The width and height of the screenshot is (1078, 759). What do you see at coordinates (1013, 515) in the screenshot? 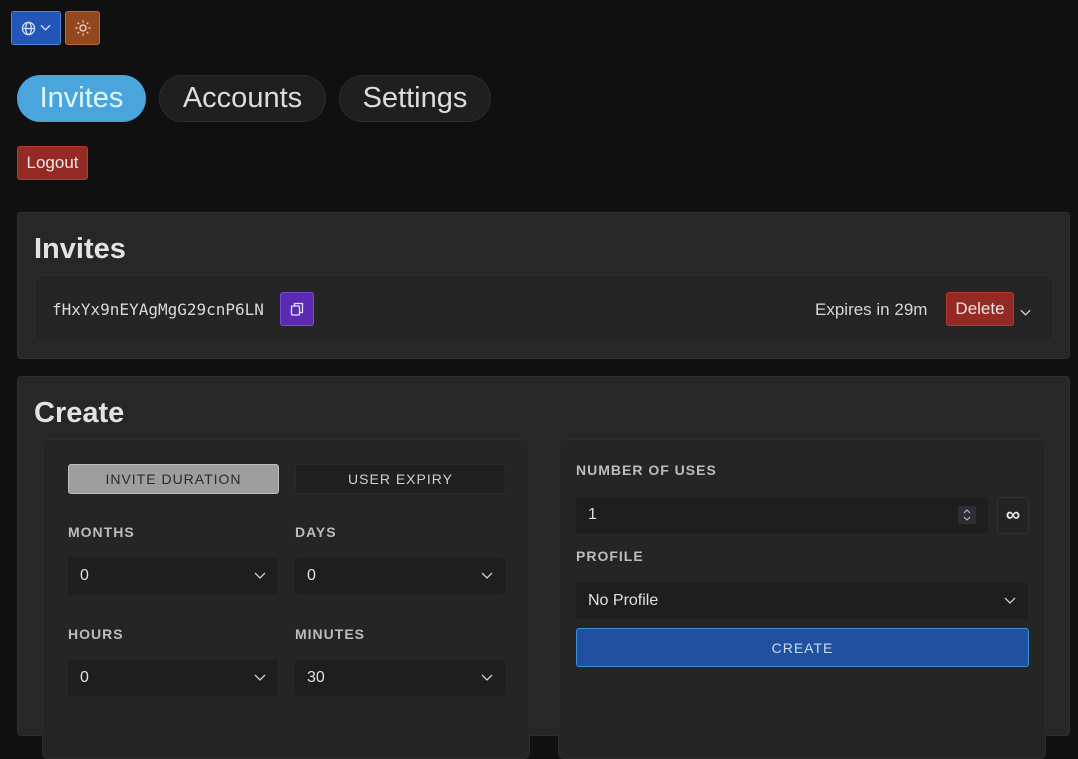
I see `infinite-uses-button: ∞` at bounding box center [1013, 515].